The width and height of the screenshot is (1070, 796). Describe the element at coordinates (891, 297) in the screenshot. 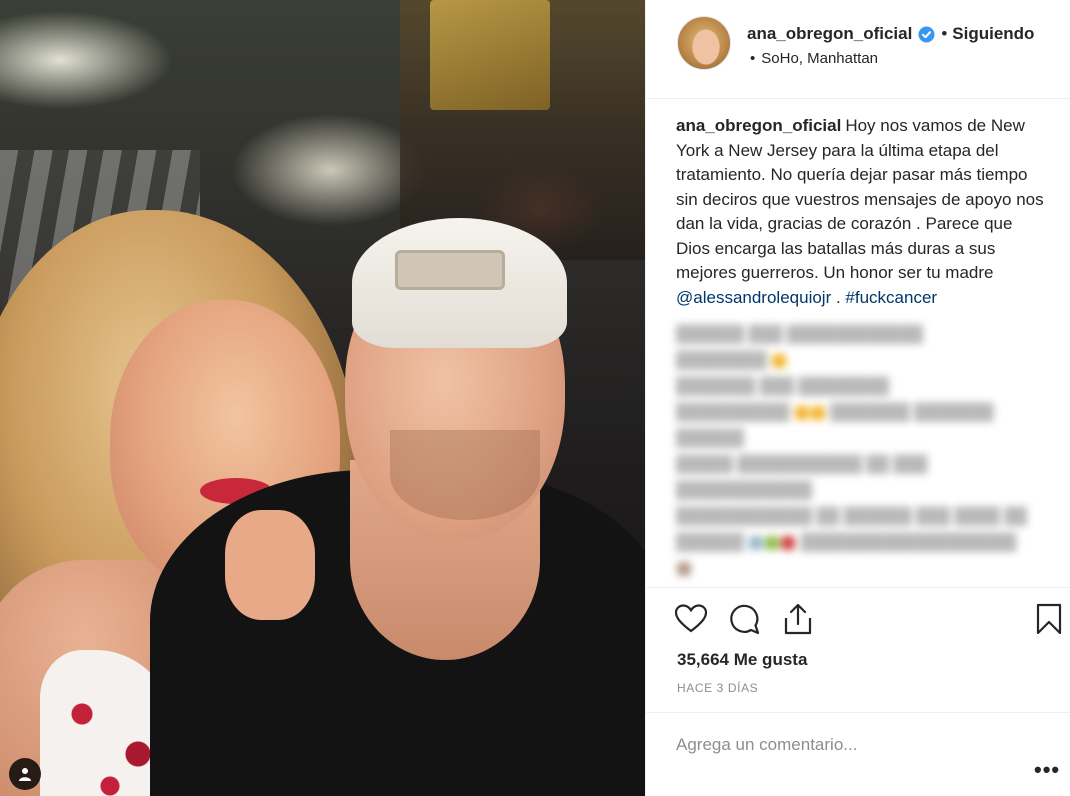

I see `caption-hashtag-link: #fuckcancer` at that location.